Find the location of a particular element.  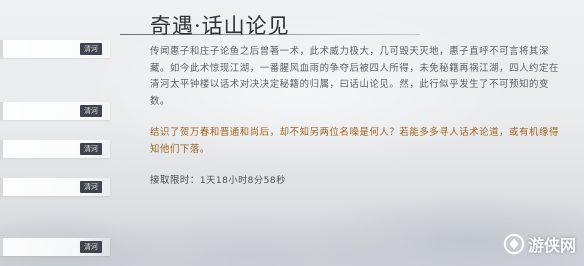

watermark-text: 游侠网 is located at coordinates (551, 245).